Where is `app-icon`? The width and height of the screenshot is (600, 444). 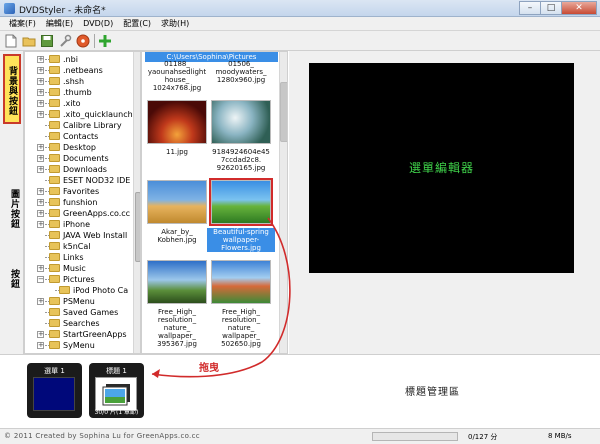 app-icon is located at coordinates (9, 8).